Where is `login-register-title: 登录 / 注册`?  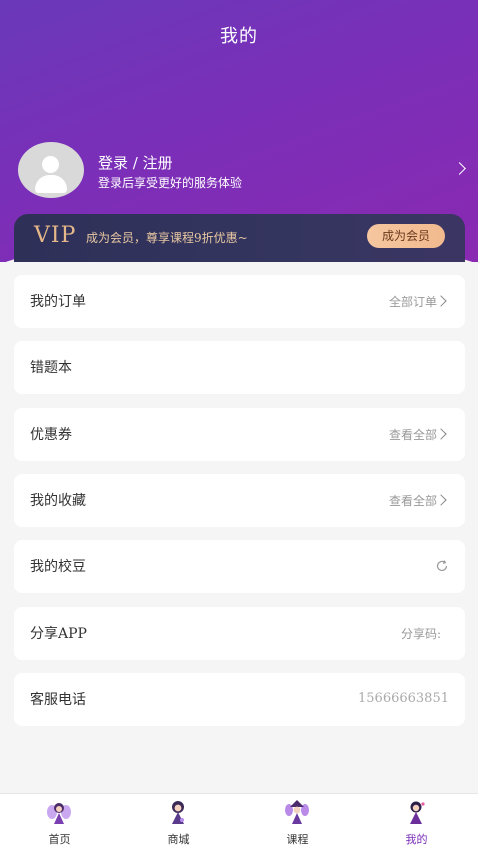
login-register-title: 登录 / 注册 is located at coordinates (135, 162).